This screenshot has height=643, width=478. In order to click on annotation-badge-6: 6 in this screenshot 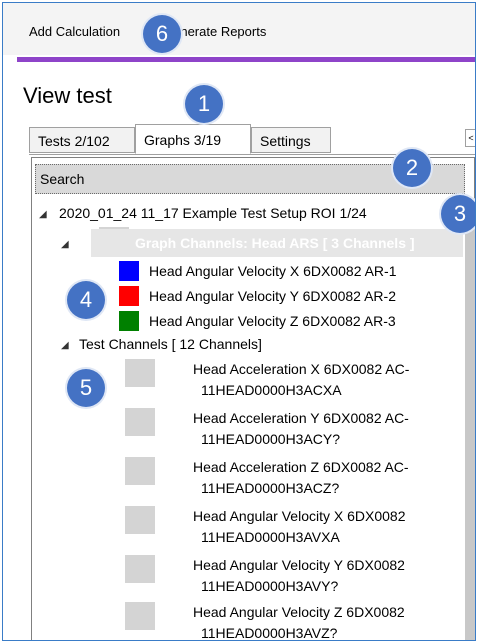, I will do `click(162, 34)`.